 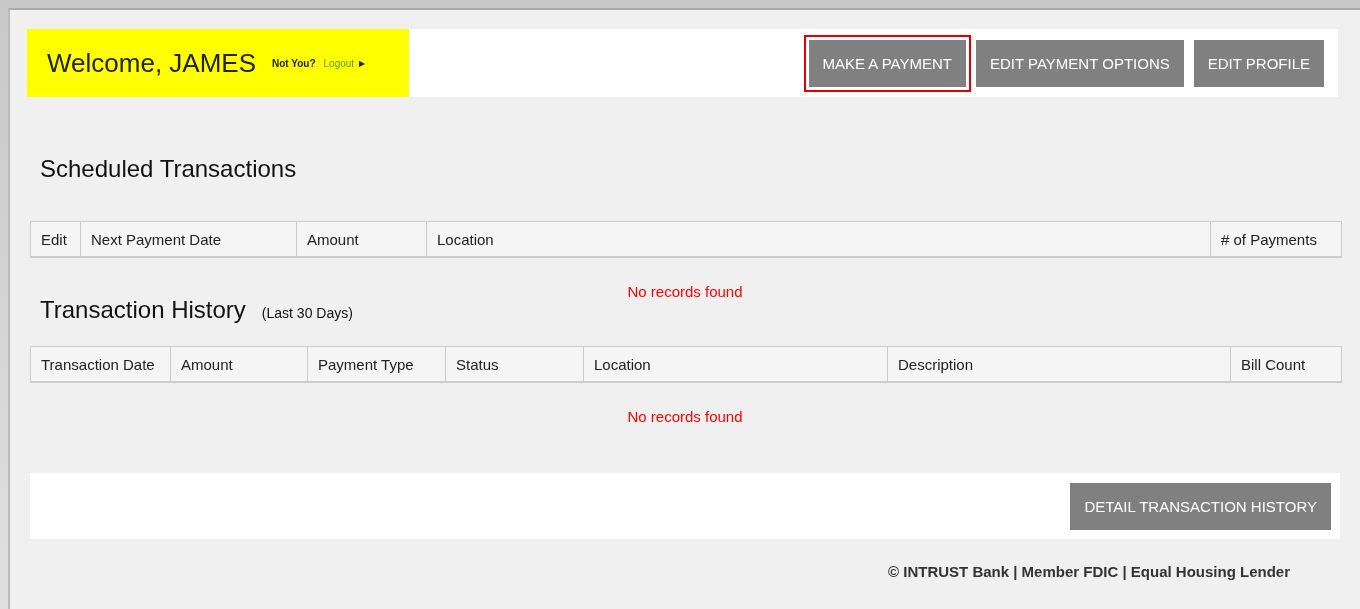 I want to click on nav-button: EDIT PAYMENT OPTIONS, so click(x=1080, y=63).